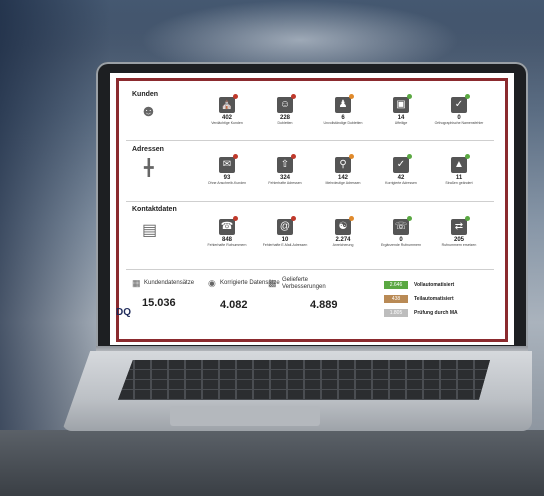 The width and height of the screenshot is (544, 496). I want to click on tile-label: Ohne Anschreib-Kunden, so click(227, 183).